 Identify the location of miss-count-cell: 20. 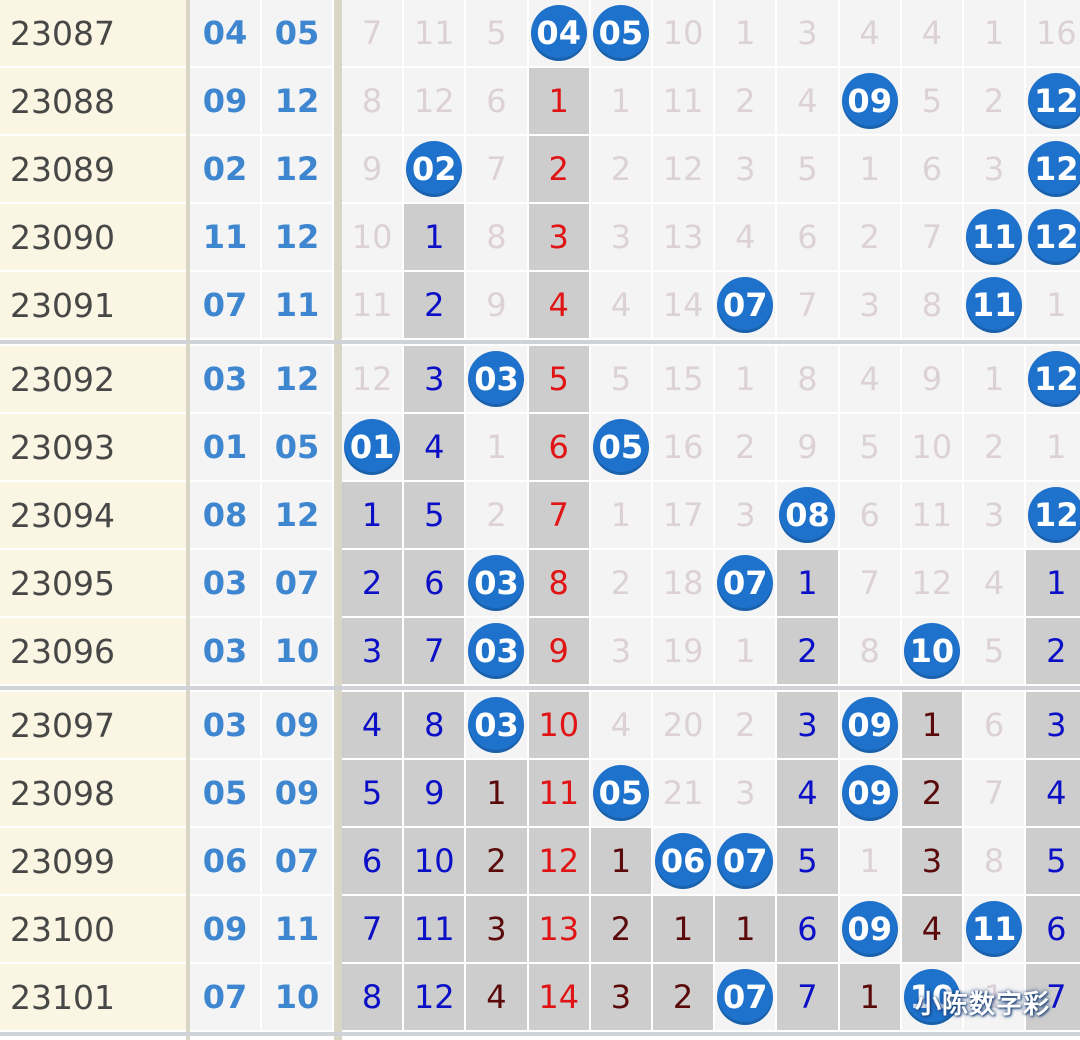
(683, 725).